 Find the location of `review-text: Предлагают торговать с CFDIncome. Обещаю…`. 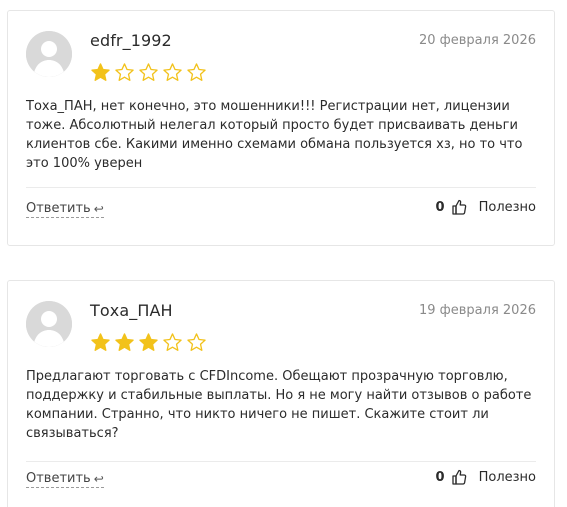

review-text: Предлагают торговать с CFDIncome. Обещаю… is located at coordinates (279, 405).